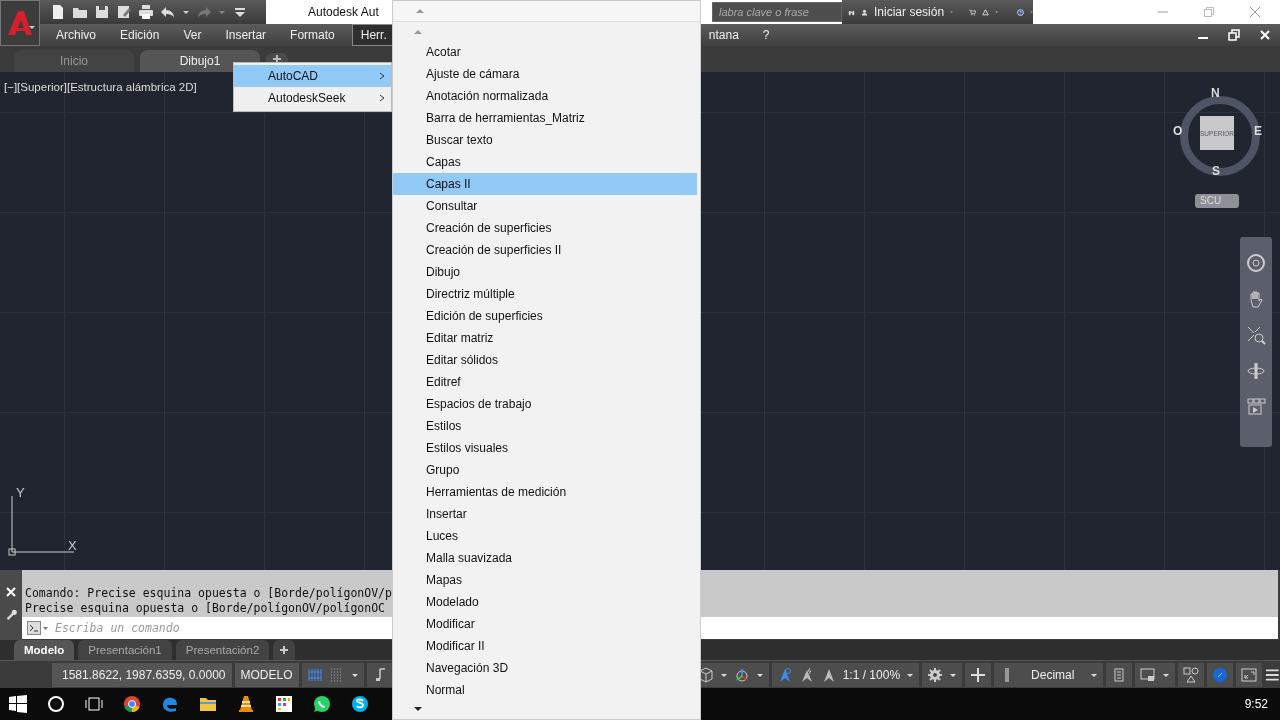  What do you see at coordinates (205, 608) in the screenshot?
I see `command-history-line: Precise esquina opuesta o [Borde/polígonOV/polígonOC` at bounding box center [205, 608].